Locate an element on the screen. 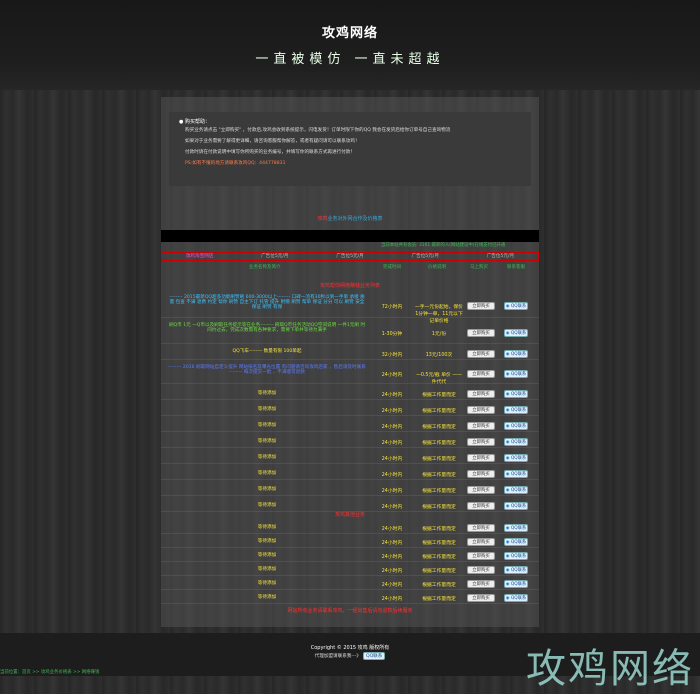 The height and width of the screenshot is (694, 700). service-time: 32小时内 is located at coordinates (392, 355).